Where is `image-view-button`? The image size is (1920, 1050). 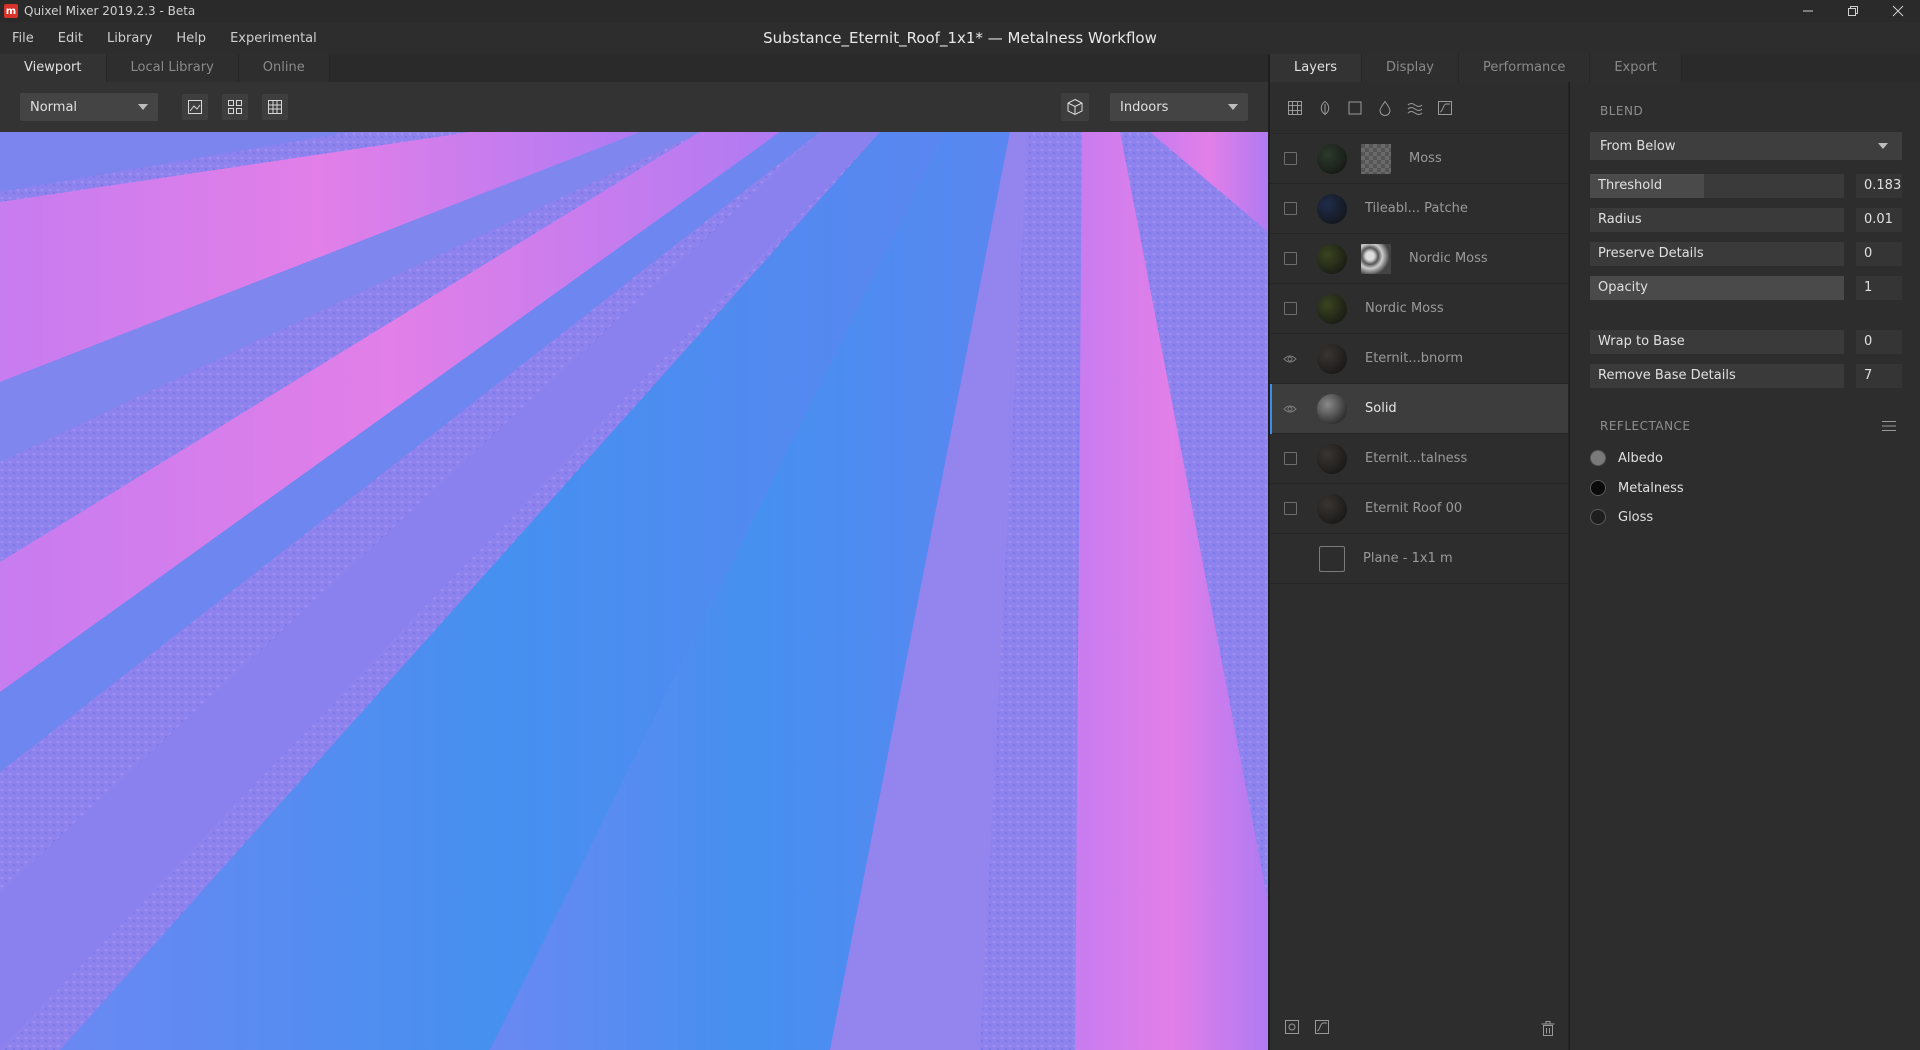 image-view-button is located at coordinates (195, 107).